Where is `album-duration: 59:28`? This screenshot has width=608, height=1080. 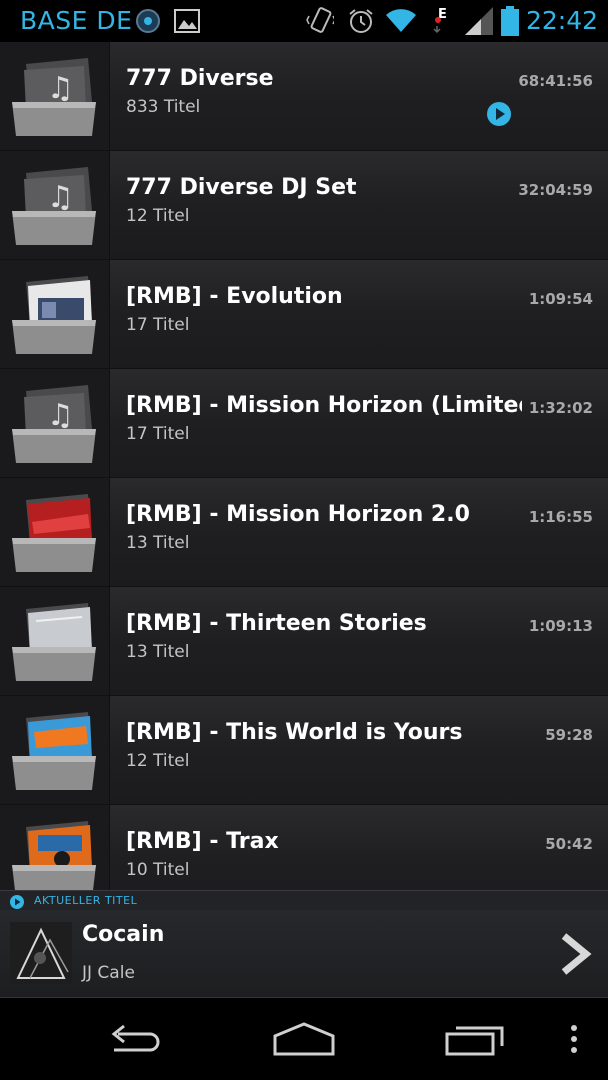 album-duration: 59:28 is located at coordinates (569, 735).